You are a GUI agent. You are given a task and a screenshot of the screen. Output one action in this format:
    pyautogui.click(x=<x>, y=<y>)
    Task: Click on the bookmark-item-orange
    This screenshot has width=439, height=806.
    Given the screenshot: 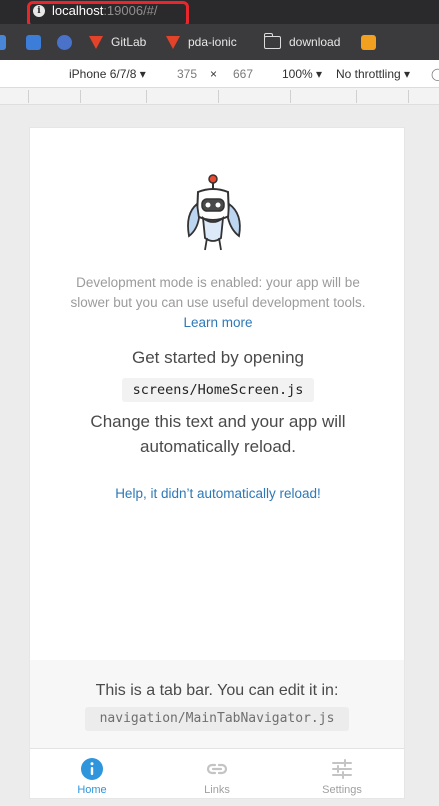 What is the action you would take?
    pyautogui.click(x=372, y=42)
    